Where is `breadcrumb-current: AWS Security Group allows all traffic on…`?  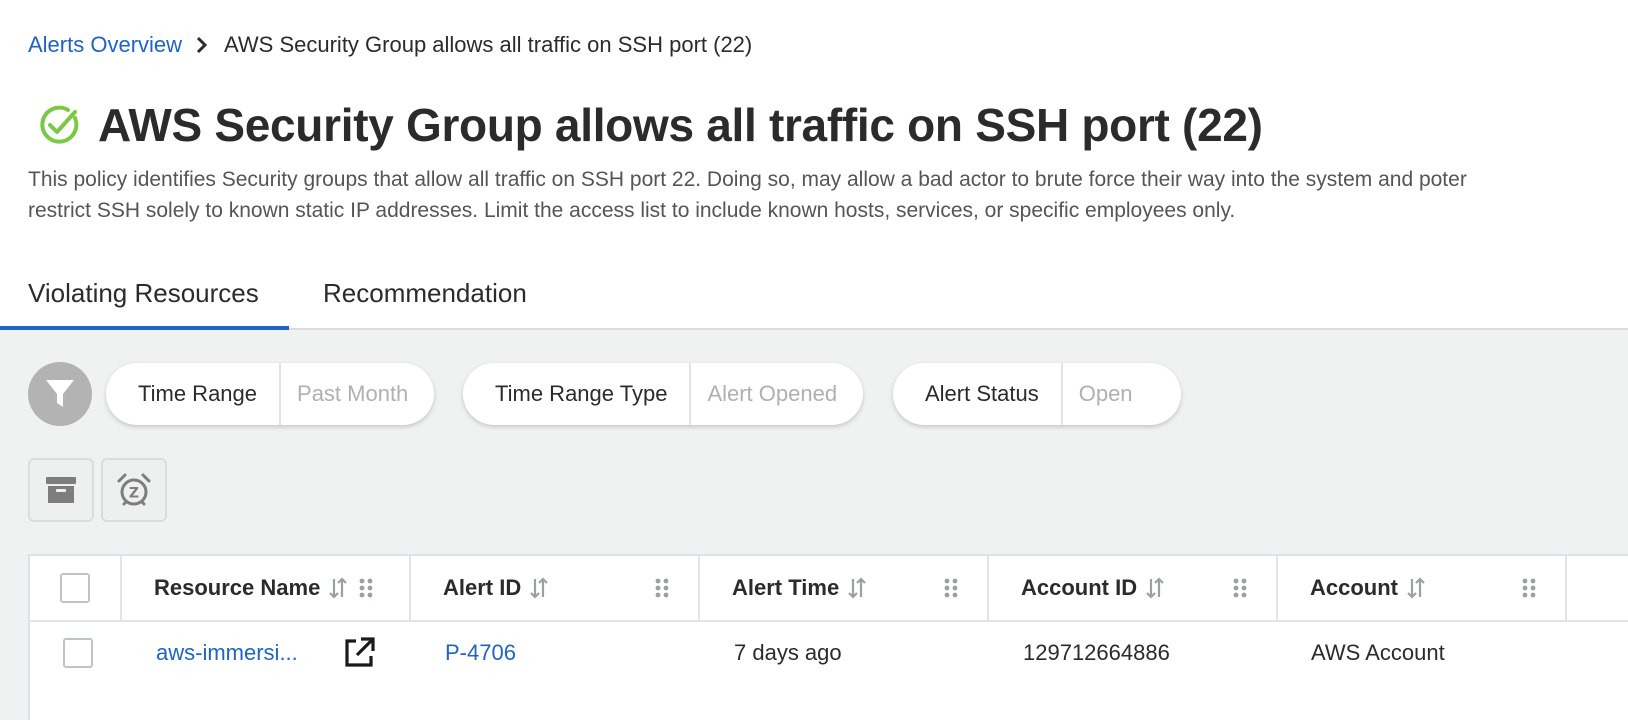 breadcrumb-current: AWS Security Group allows all traffic on… is located at coordinates (488, 44).